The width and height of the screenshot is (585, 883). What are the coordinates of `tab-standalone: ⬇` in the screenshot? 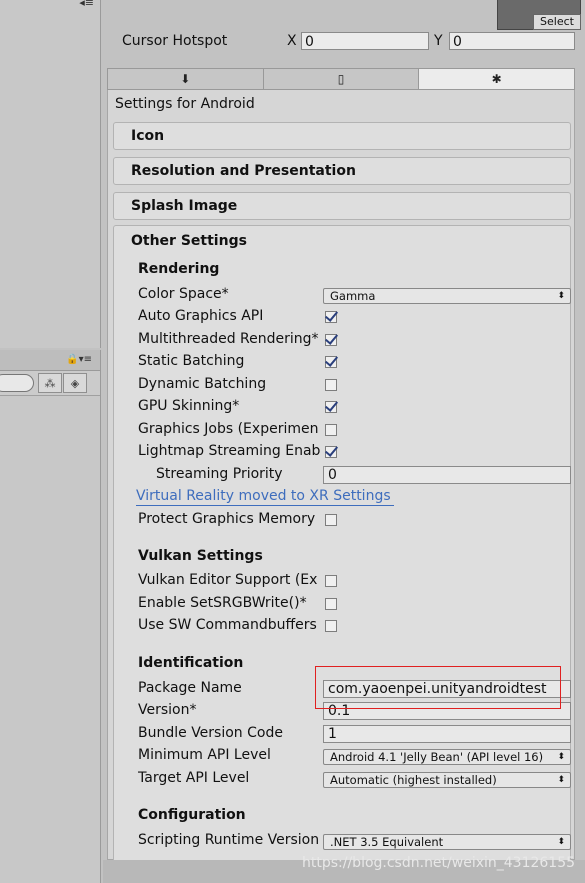 It's located at (186, 79).